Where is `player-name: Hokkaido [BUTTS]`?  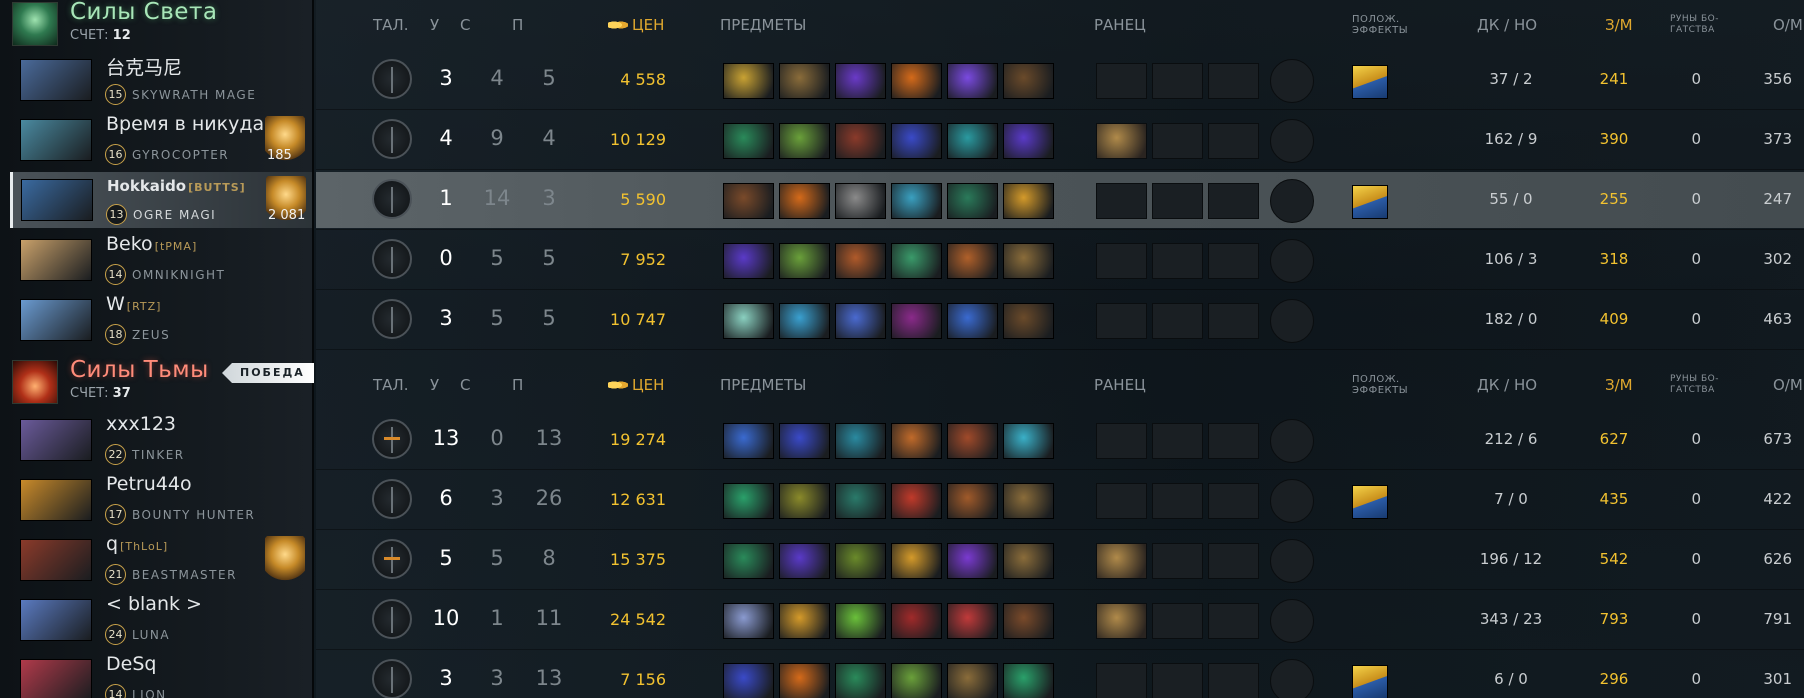 player-name: Hokkaido [BUTTS] is located at coordinates (176, 186).